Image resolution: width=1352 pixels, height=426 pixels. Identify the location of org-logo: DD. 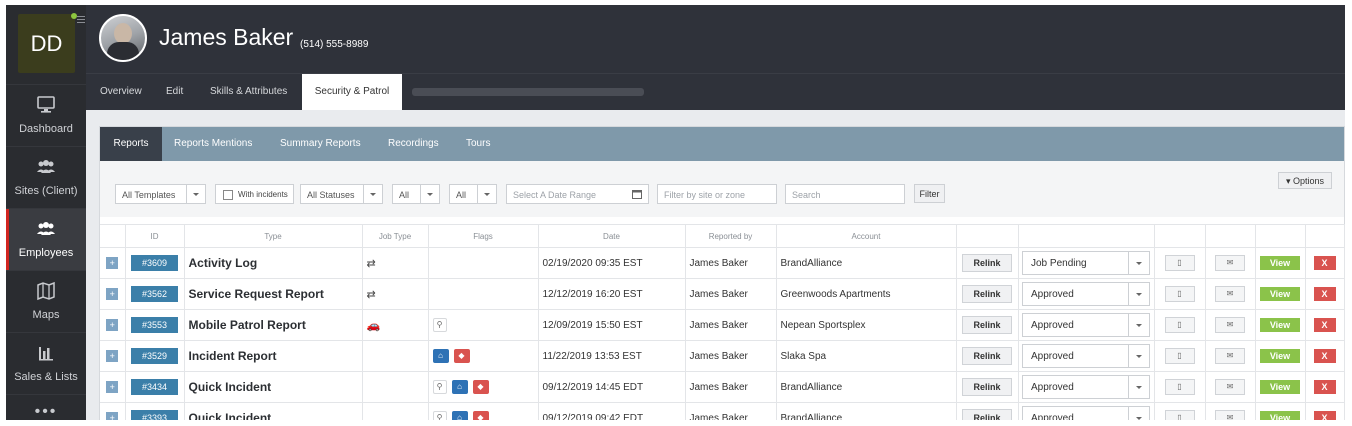
(47, 43).